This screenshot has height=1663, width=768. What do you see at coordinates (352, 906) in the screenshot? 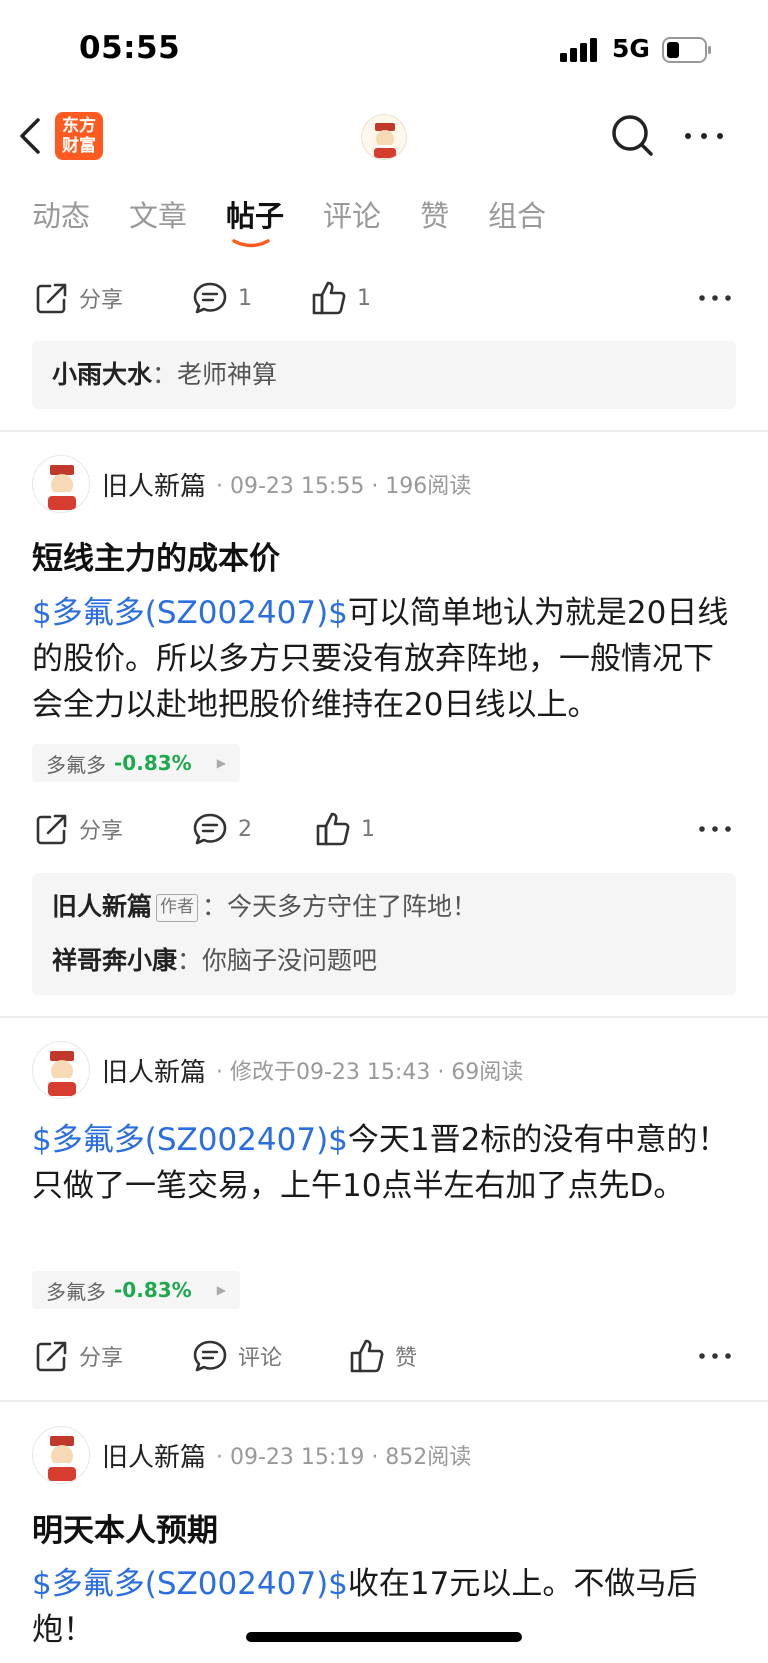
I see `comment-text: 今天多方守住了阵地！` at bounding box center [352, 906].